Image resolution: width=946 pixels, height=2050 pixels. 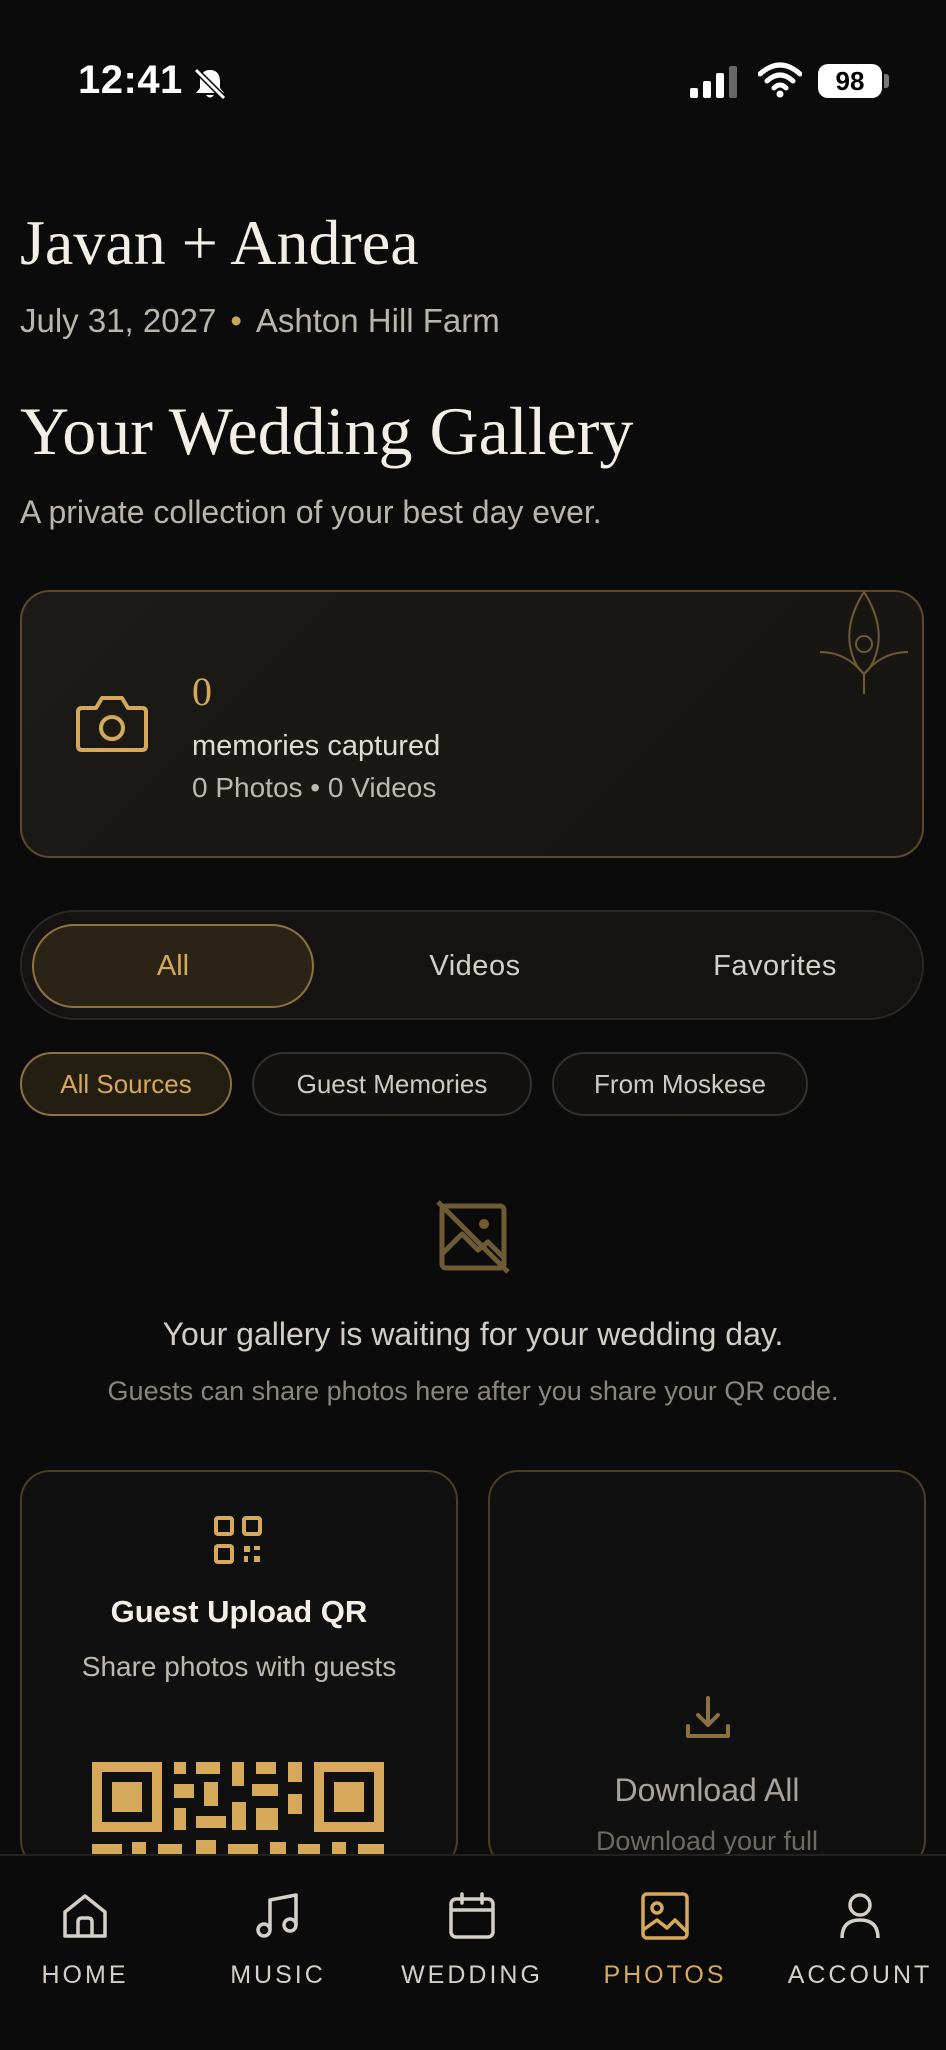 I want to click on tab-all: All, so click(x=173, y=966).